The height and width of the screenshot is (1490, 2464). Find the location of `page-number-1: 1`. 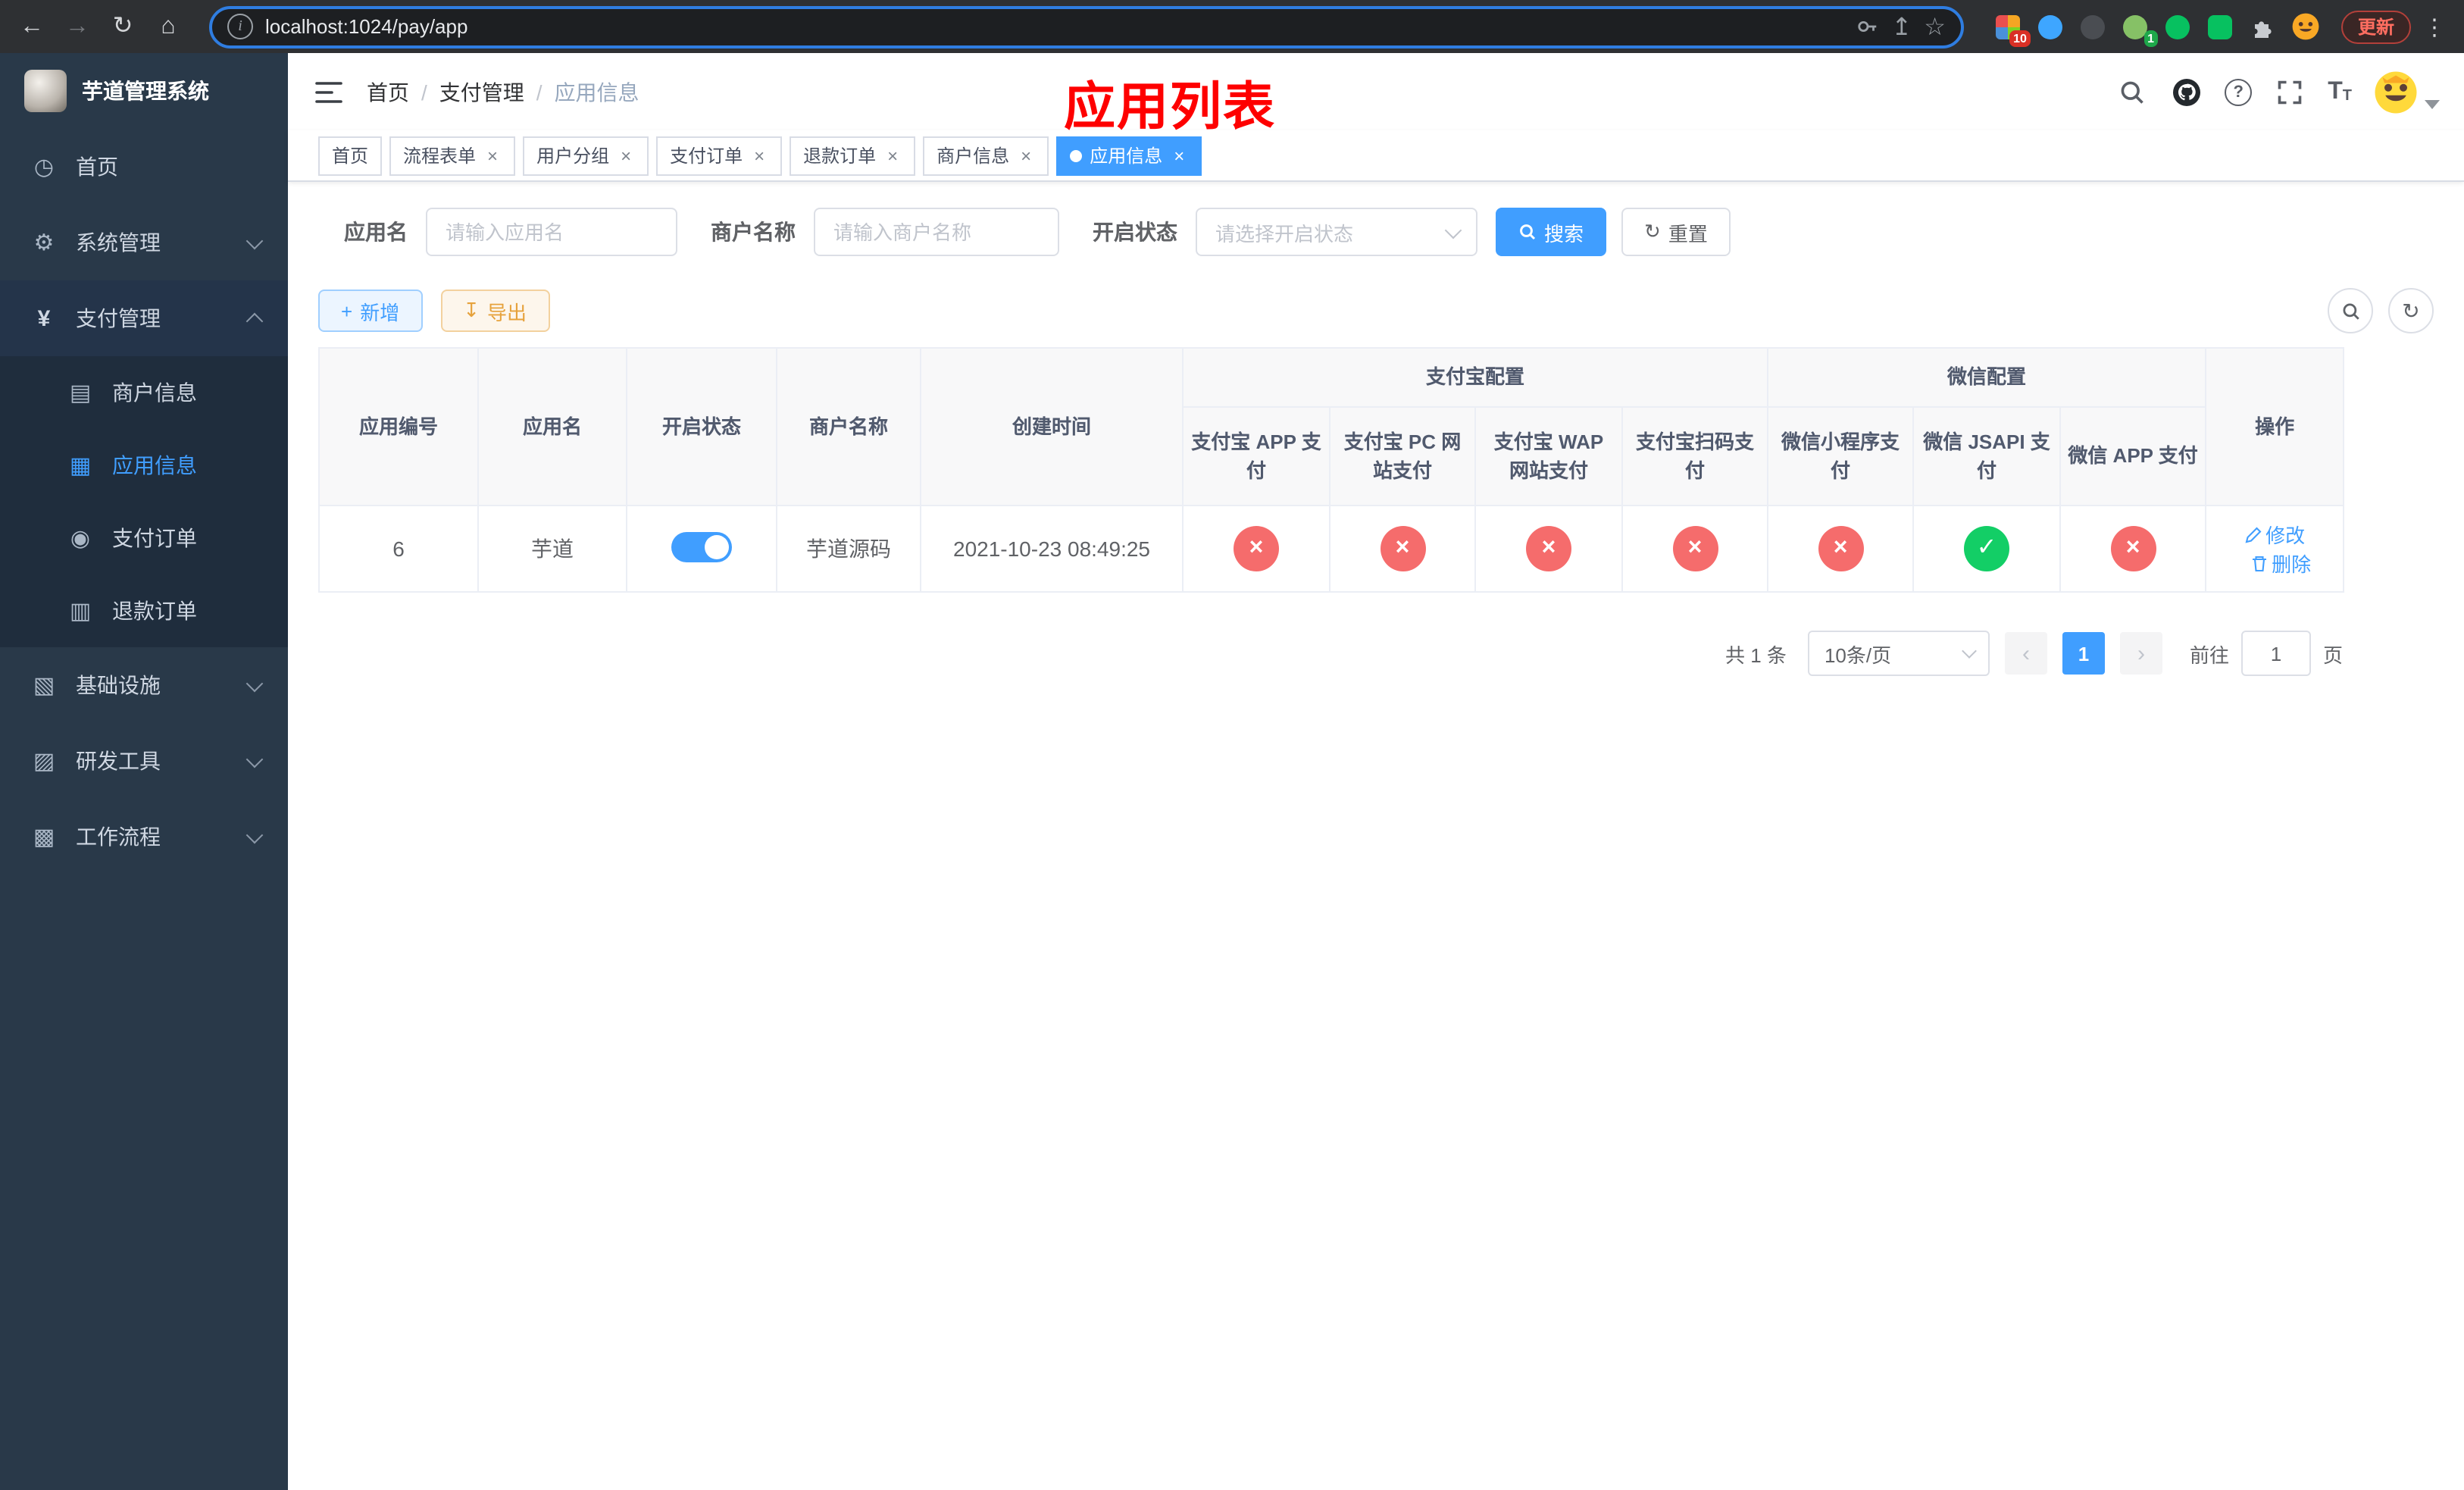

page-number-1: 1 is located at coordinates (2083, 653).